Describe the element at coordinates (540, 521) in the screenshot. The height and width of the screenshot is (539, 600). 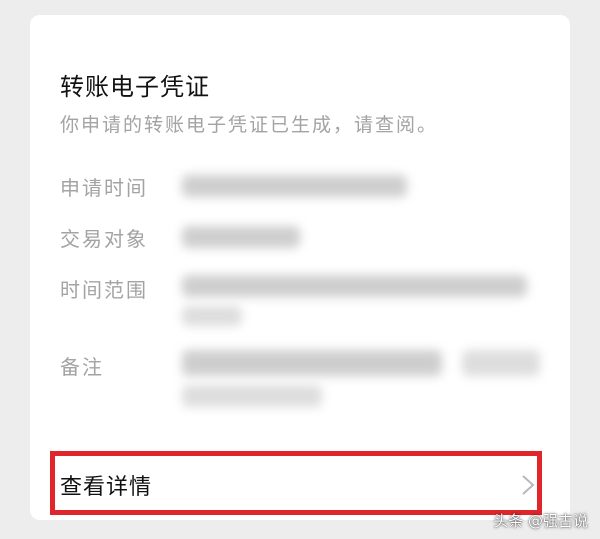
I see `watermark-text: 头条 @强古说` at that location.